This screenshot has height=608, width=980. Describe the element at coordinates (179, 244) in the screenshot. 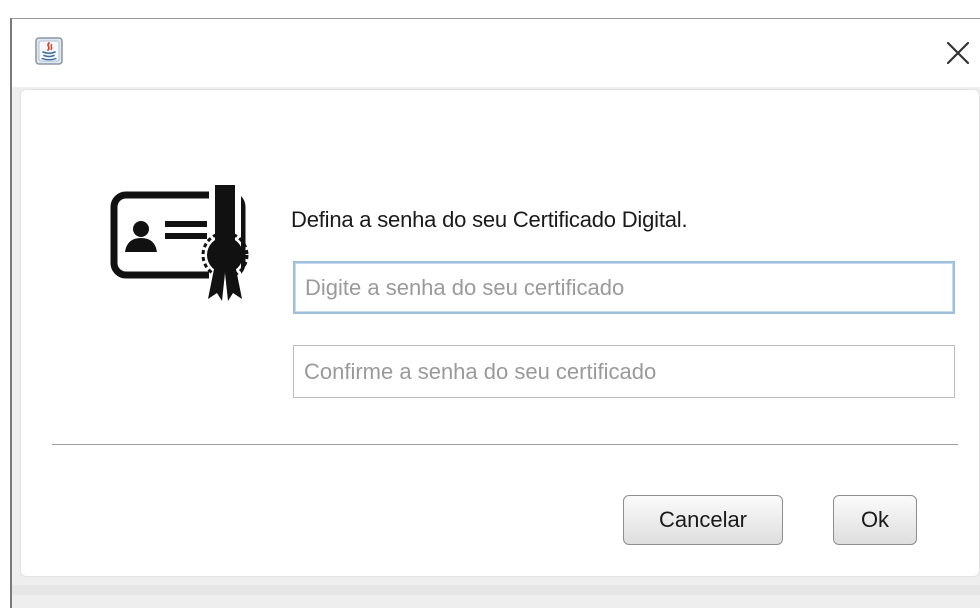

I see `digital-certificate-icon` at that location.